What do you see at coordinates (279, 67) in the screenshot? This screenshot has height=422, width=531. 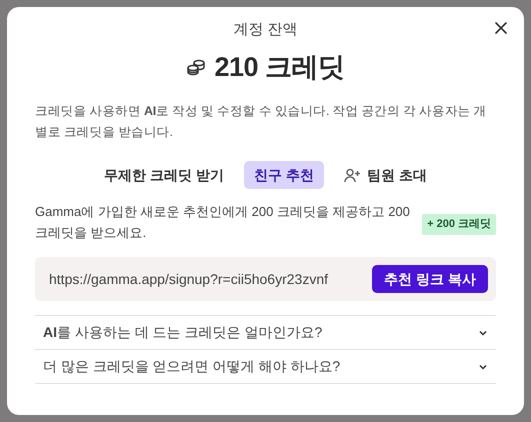 I see `credit-balance: 210 크레딧` at bounding box center [279, 67].